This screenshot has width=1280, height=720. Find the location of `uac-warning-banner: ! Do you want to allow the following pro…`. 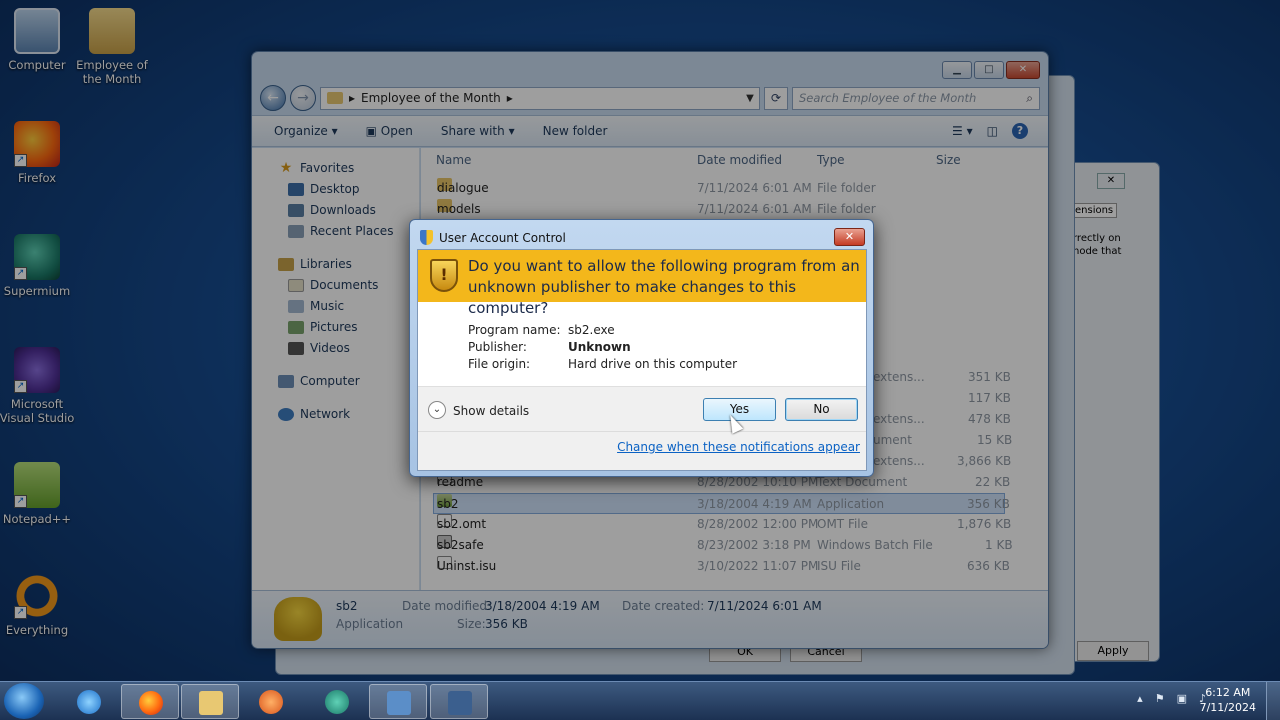

uac-warning-banner: ! Do you want to allow the following pro… is located at coordinates (642, 283).